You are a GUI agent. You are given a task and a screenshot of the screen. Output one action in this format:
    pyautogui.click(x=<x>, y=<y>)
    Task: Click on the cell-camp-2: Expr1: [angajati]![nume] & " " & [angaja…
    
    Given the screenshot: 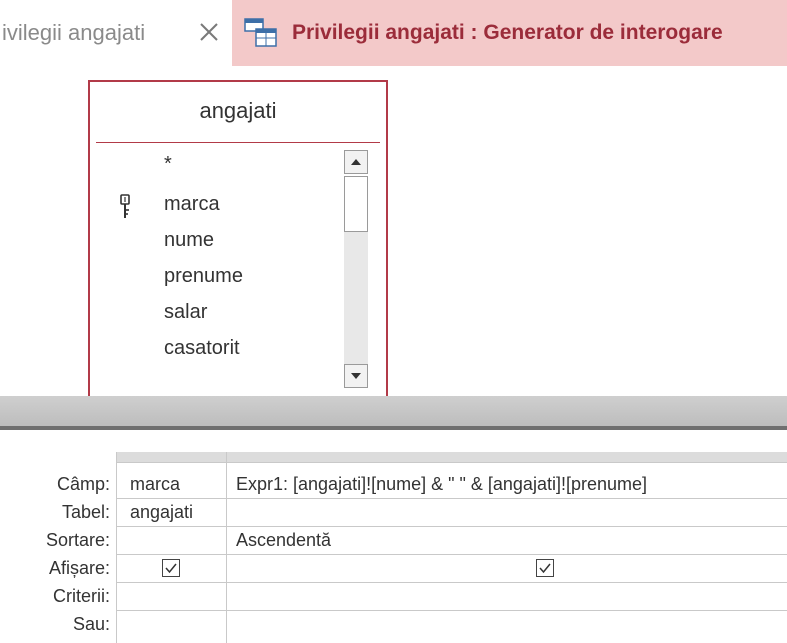 What is the action you would take?
    pyautogui.click(x=441, y=484)
    